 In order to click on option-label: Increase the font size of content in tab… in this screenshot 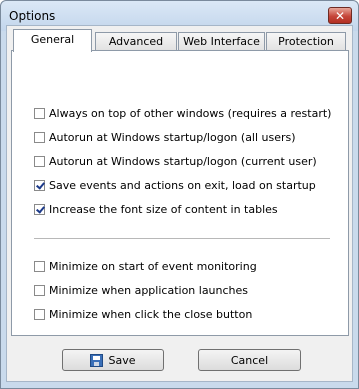, I will do `click(163, 209)`.